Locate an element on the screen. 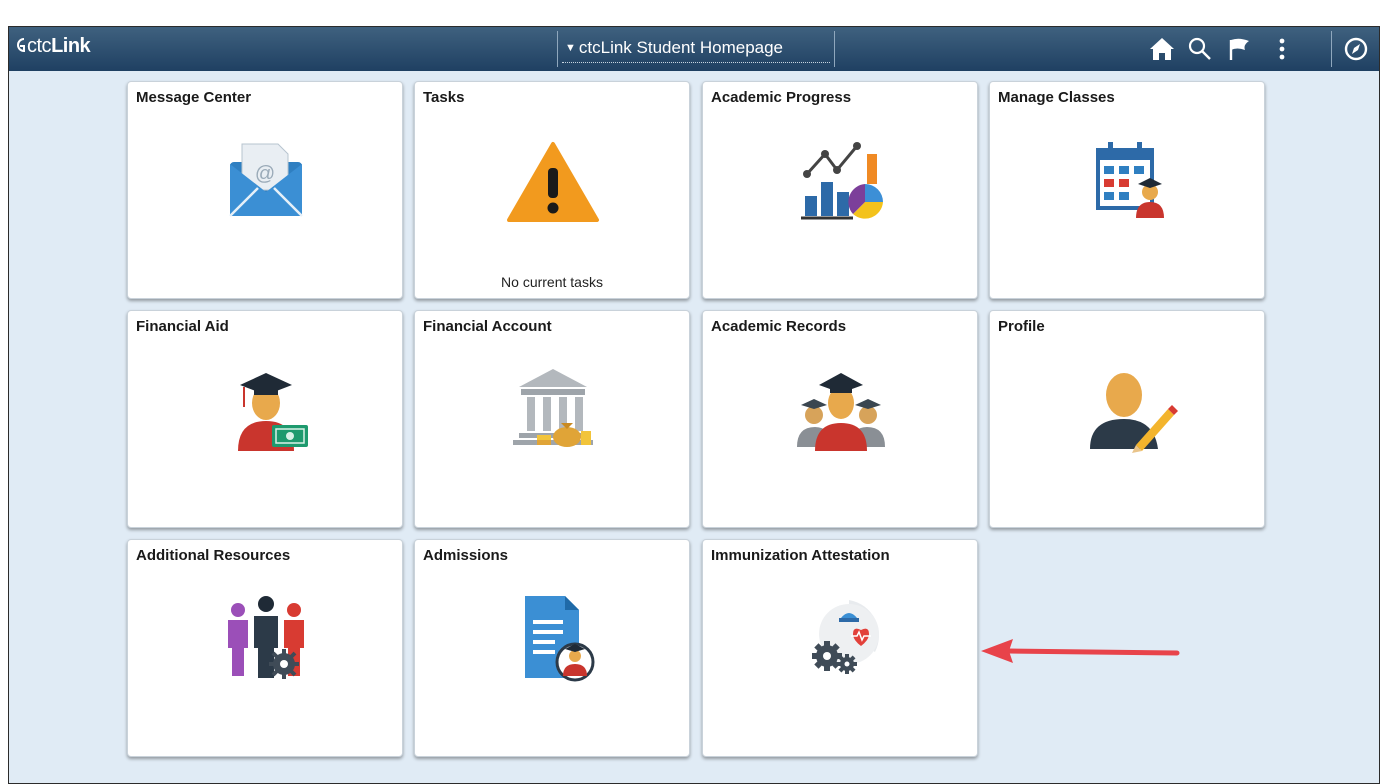 This screenshot has width=1380, height=784. tile-immunization-attestation: Immunization Attestation is located at coordinates (840, 648).